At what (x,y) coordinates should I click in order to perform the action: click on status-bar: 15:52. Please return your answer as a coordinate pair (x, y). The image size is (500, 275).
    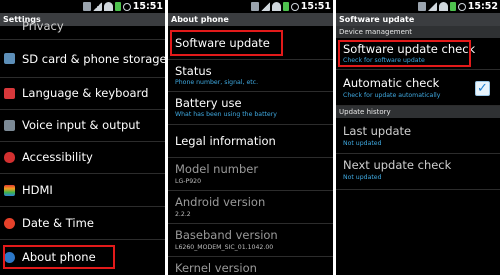
    Looking at the image, I should click on (418, 6).